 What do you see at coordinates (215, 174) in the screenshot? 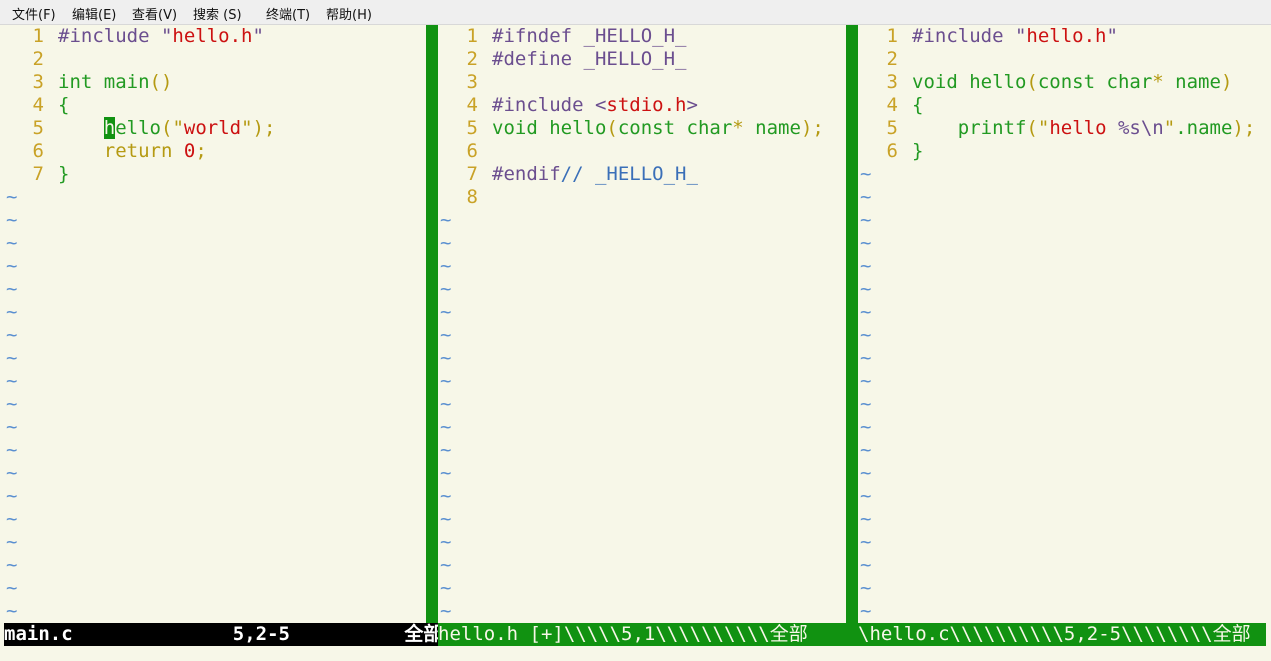
I see `code-line: 7}` at bounding box center [215, 174].